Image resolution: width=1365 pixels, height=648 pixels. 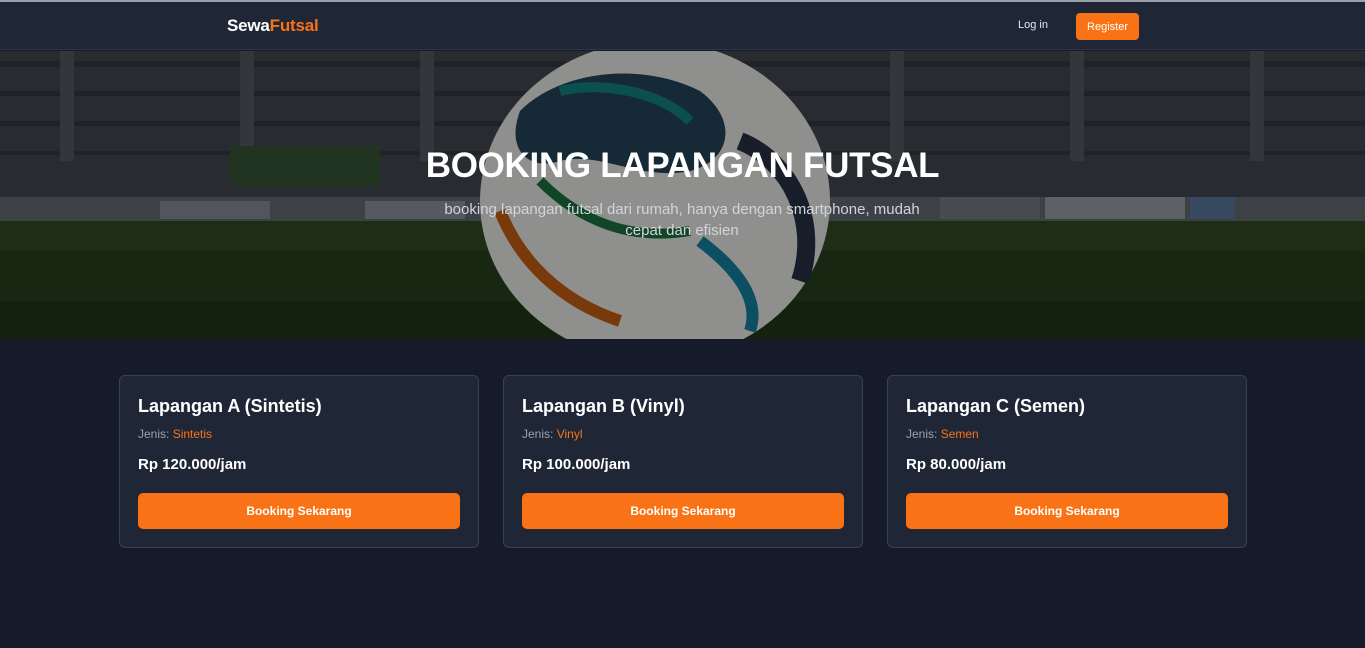 I want to click on field-card-price: Rp 80.000/jam, so click(x=956, y=464).